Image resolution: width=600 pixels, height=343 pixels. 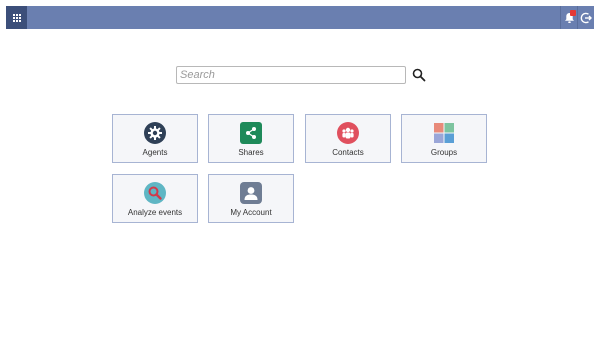 What do you see at coordinates (155, 133) in the screenshot?
I see `gear-icon` at bounding box center [155, 133].